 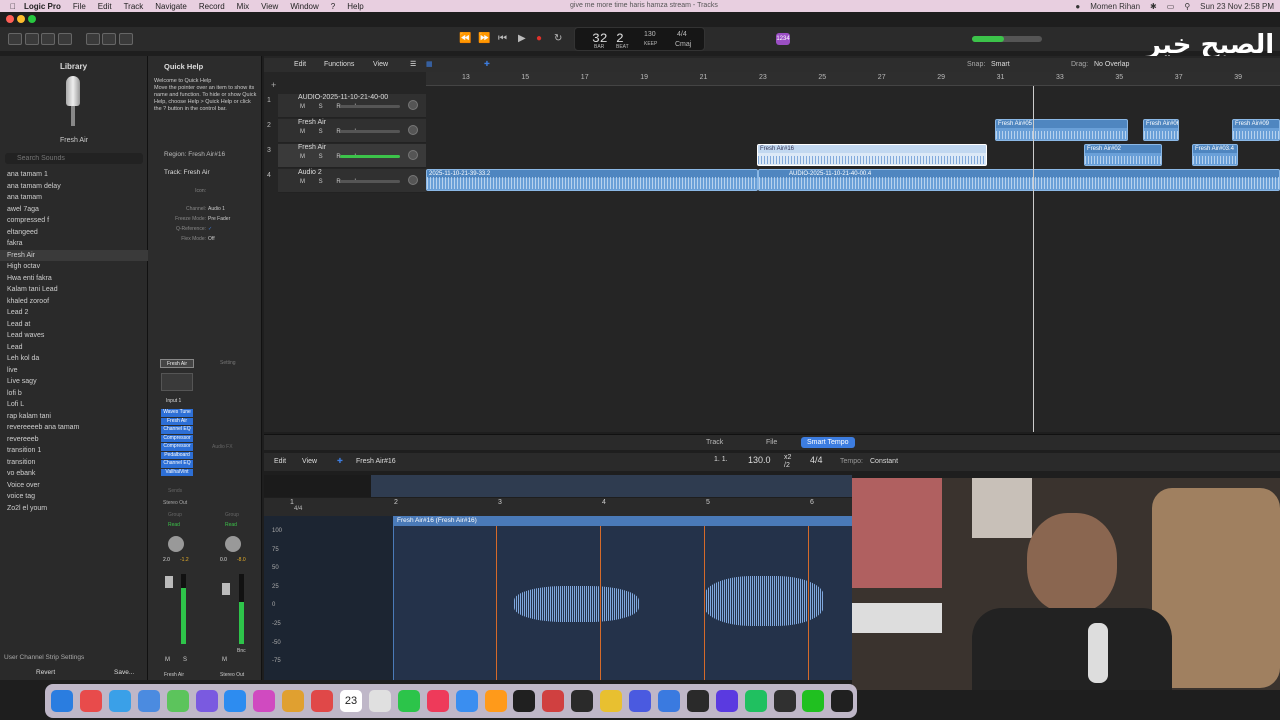 I want to click on patch-item: Lead waves, so click(x=74, y=336).